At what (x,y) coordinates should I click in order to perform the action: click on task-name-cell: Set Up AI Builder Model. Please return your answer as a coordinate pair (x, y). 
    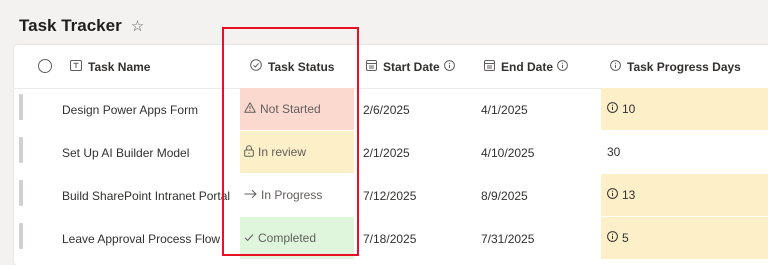
    Looking at the image, I should click on (125, 152).